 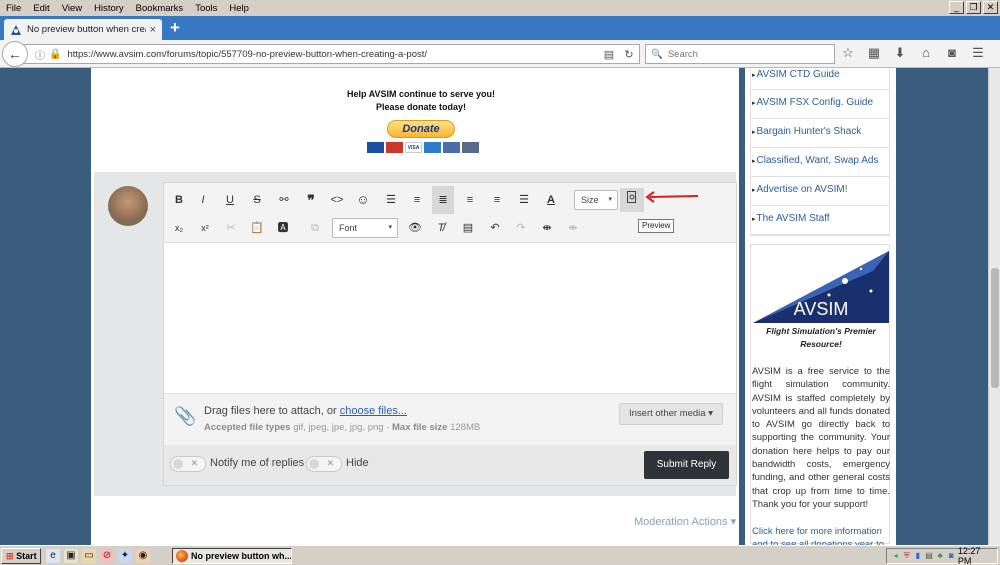 I want to click on align-left-icon: ≣, so click(x=443, y=200).